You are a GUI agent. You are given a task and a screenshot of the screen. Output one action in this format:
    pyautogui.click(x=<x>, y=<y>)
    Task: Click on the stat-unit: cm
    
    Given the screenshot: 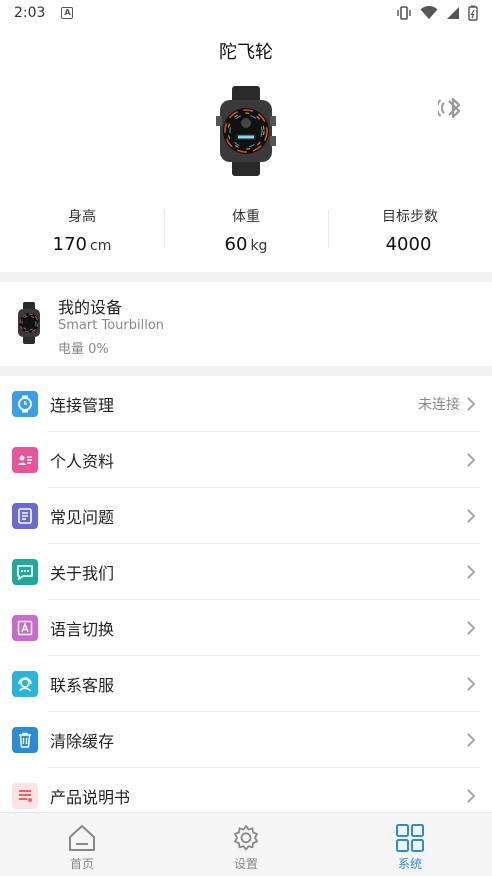 What is the action you would take?
    pyautogui.click(x=101, y=246)
    